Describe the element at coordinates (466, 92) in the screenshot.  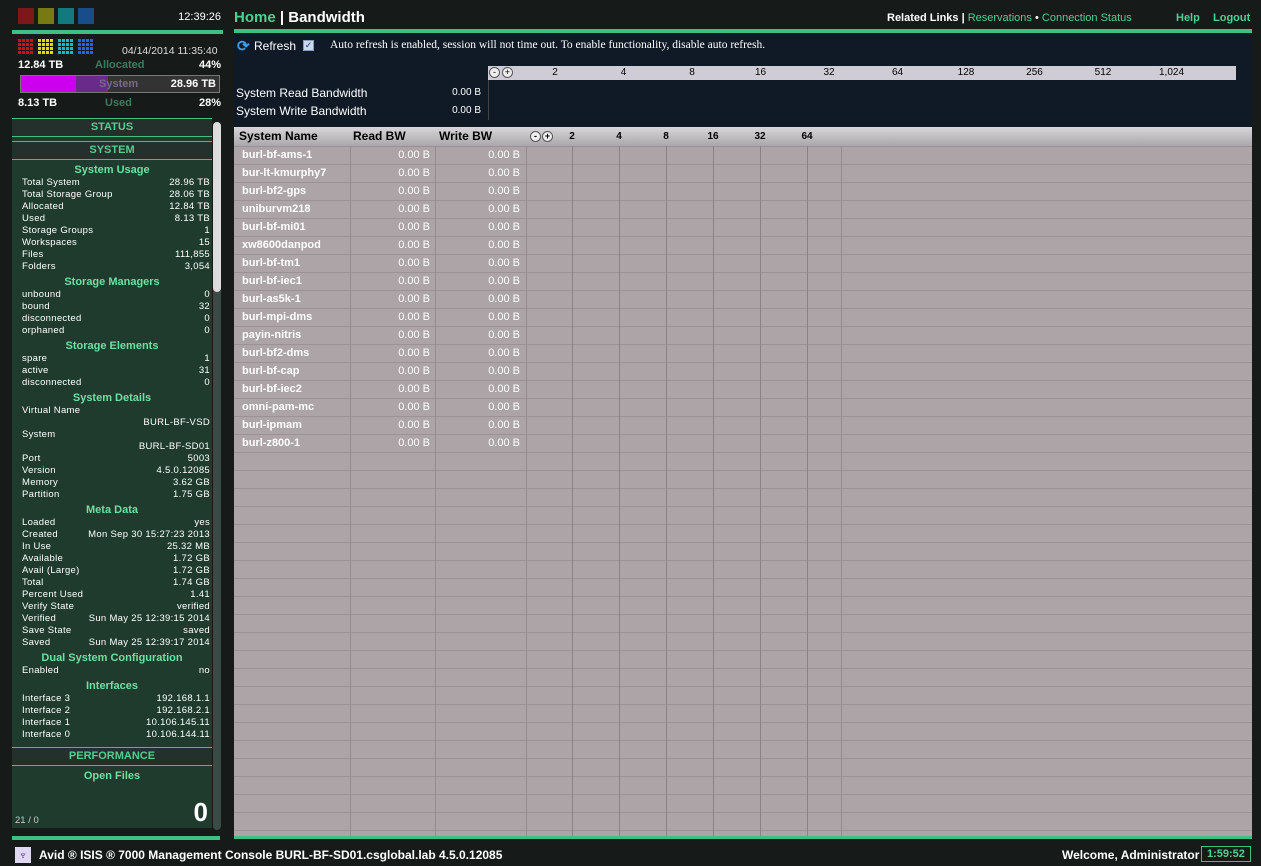
I see `system-read-value: 0.00 B` at that location.